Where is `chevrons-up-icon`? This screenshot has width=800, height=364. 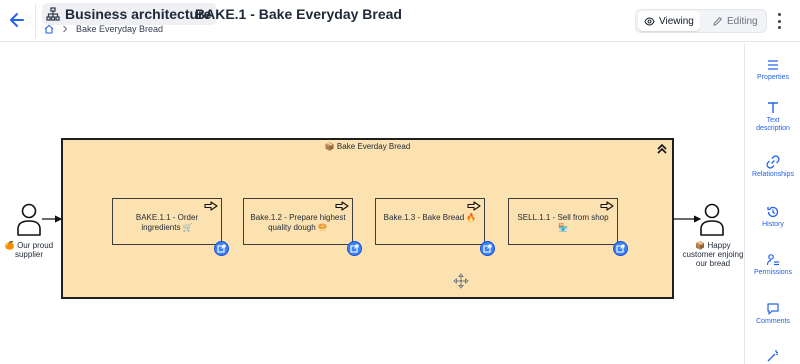 chevrons-up-icon is located at coordinates (662, 149).